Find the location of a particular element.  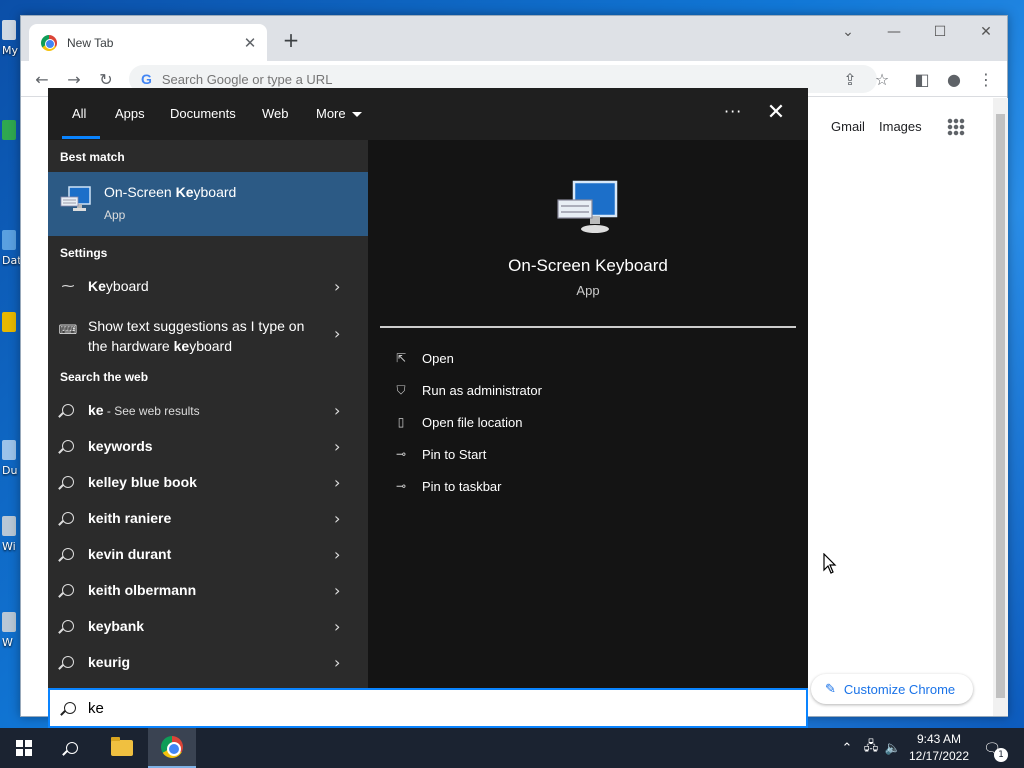

tab-new-tab: New Tab ✕ is located at coordinates (148, 42).